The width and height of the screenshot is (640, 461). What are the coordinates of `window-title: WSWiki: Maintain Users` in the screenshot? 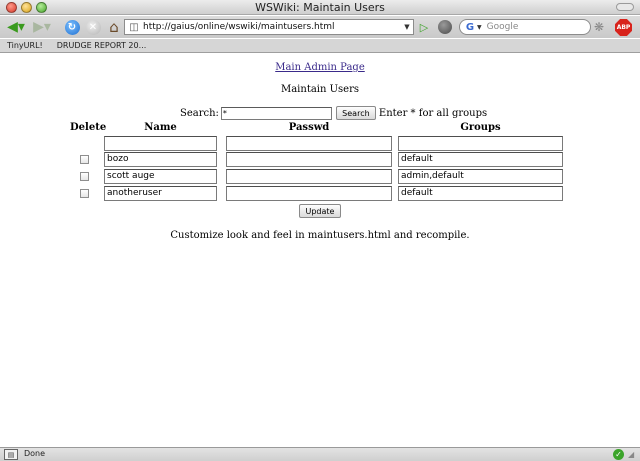 It's located at (320, 7).